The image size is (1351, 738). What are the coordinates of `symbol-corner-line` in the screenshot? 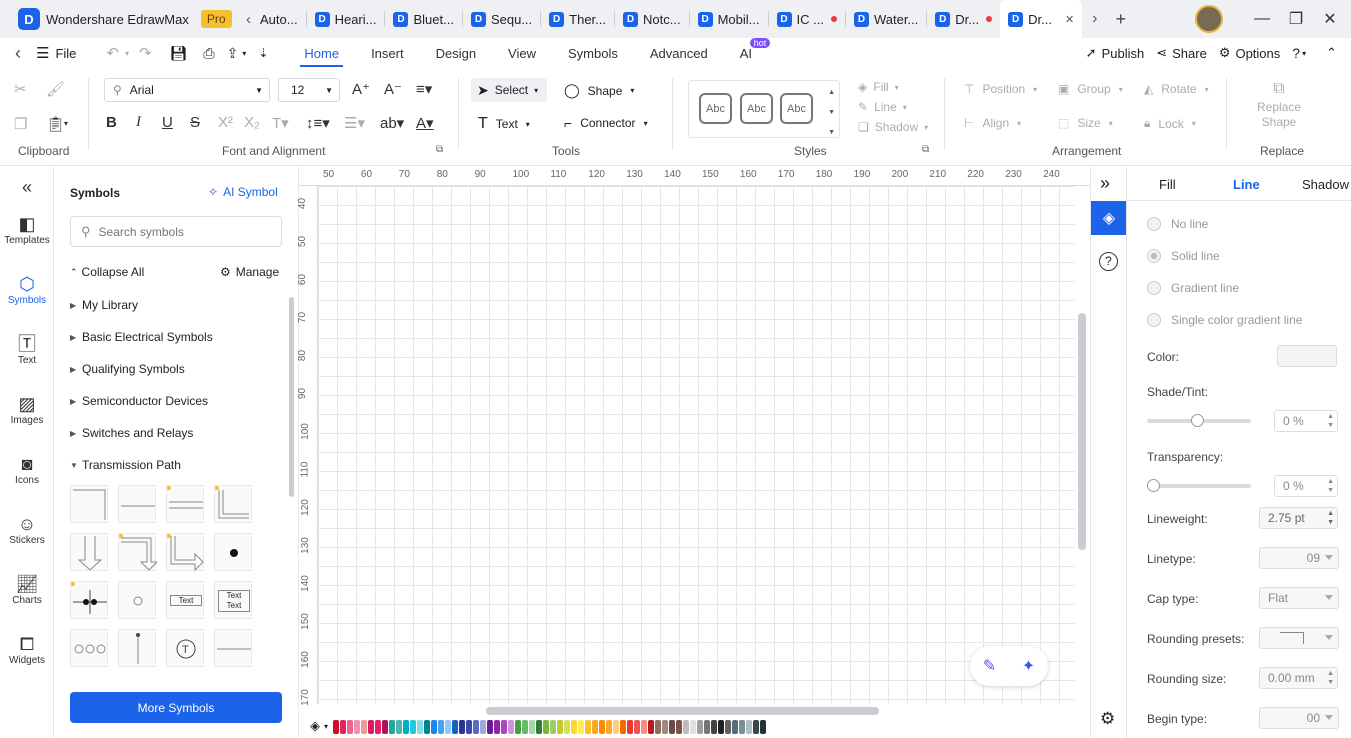 It's located at (89, 504).